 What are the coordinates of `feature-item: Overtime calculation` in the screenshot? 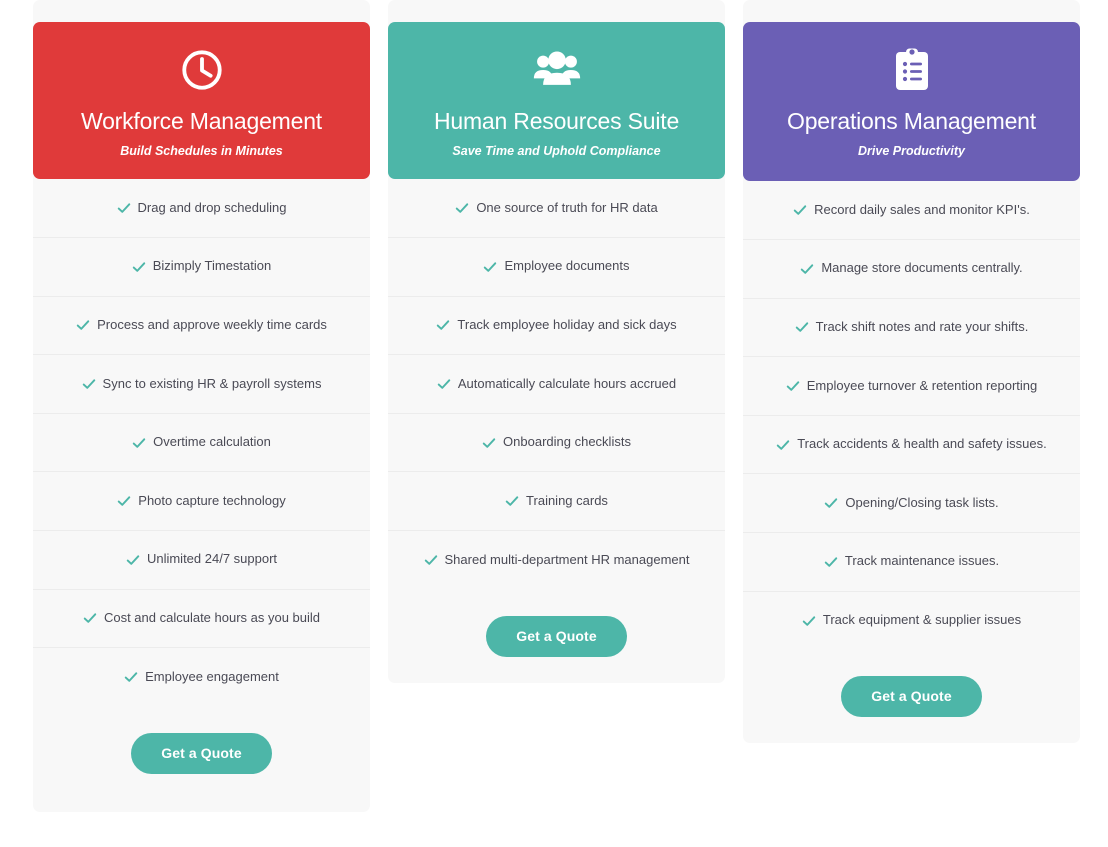 It's located at (201, 443).